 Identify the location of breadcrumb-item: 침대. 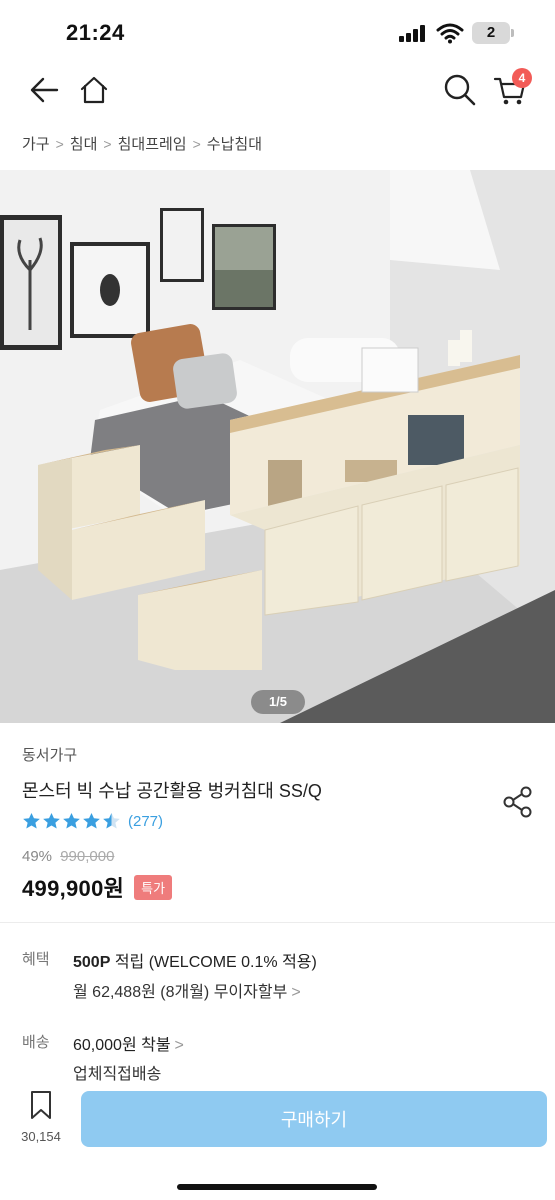
(84, 143).